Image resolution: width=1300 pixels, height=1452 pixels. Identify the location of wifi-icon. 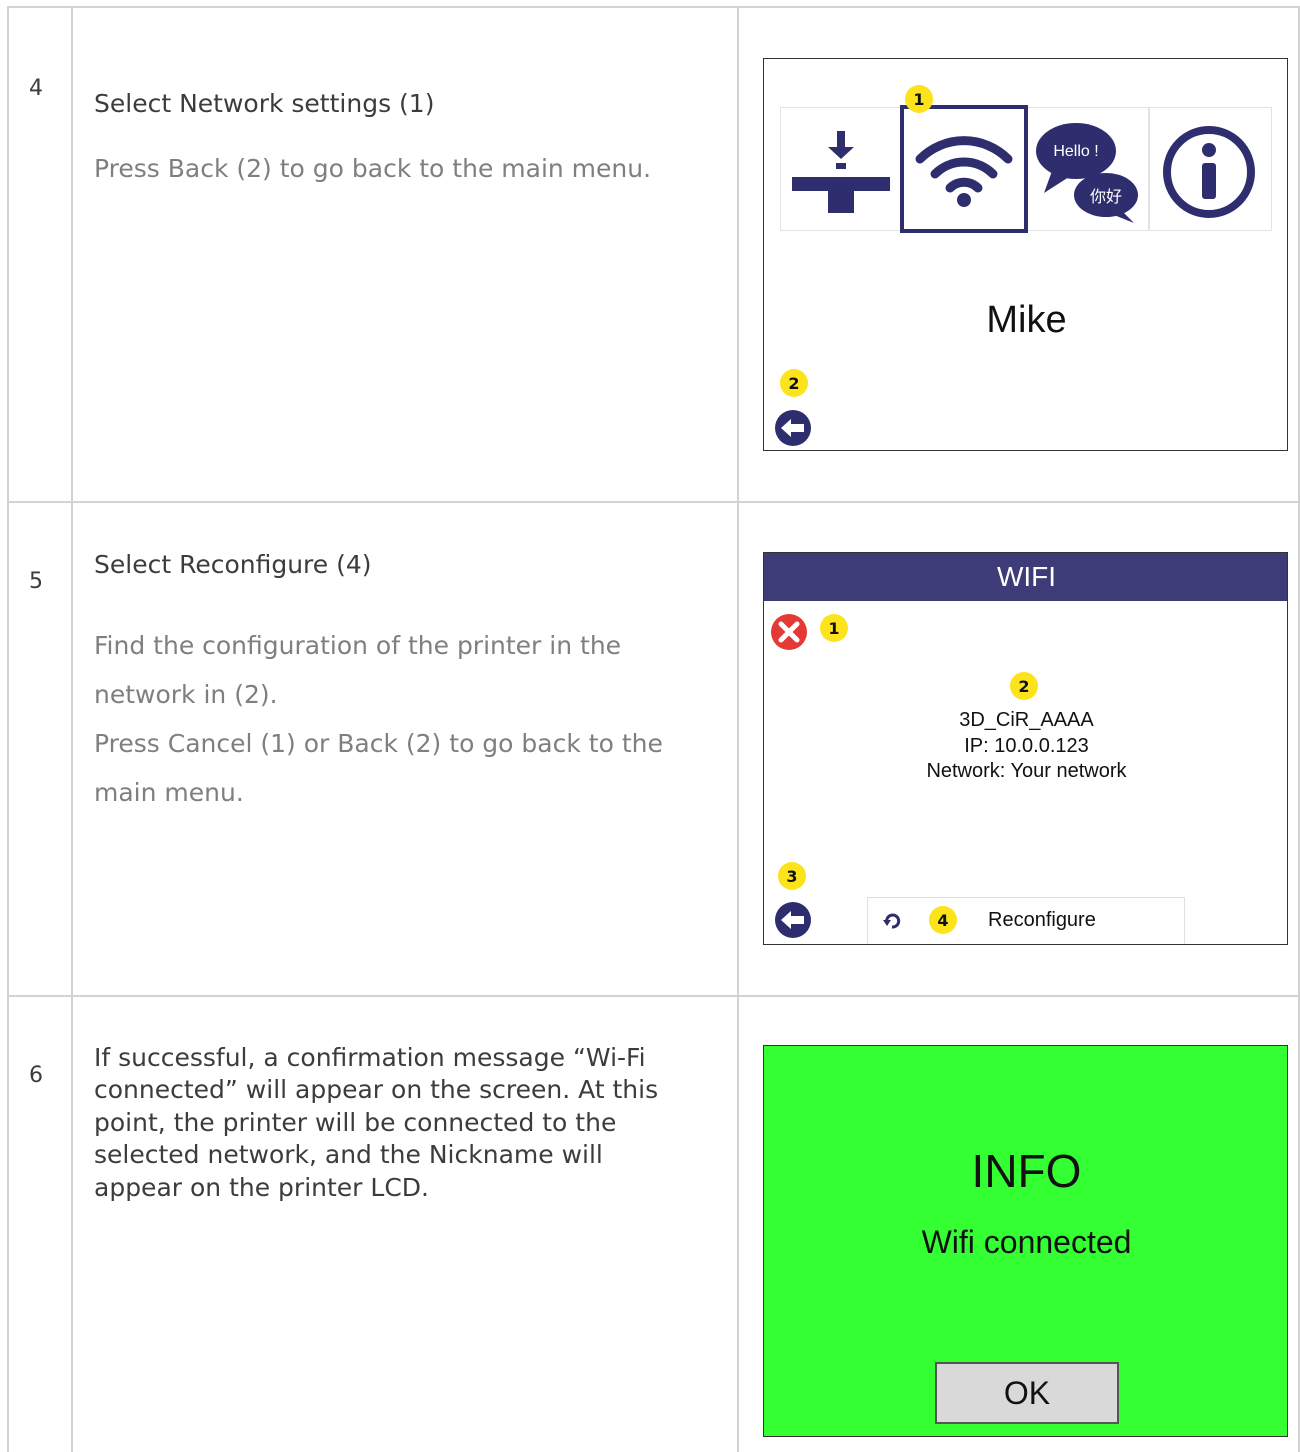
(964, 171).